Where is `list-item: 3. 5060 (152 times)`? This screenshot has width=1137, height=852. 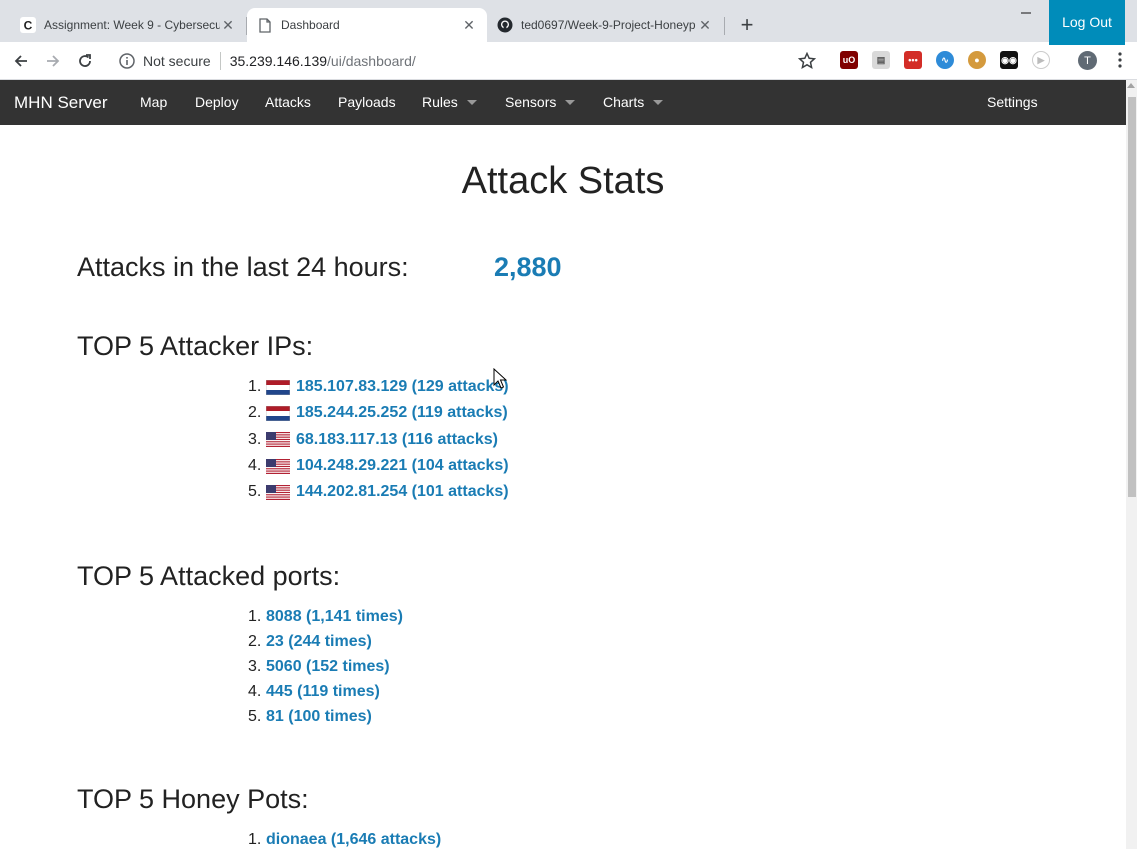
list-item: 3. 5060 (152 times) is located at coordinates (325, 666).